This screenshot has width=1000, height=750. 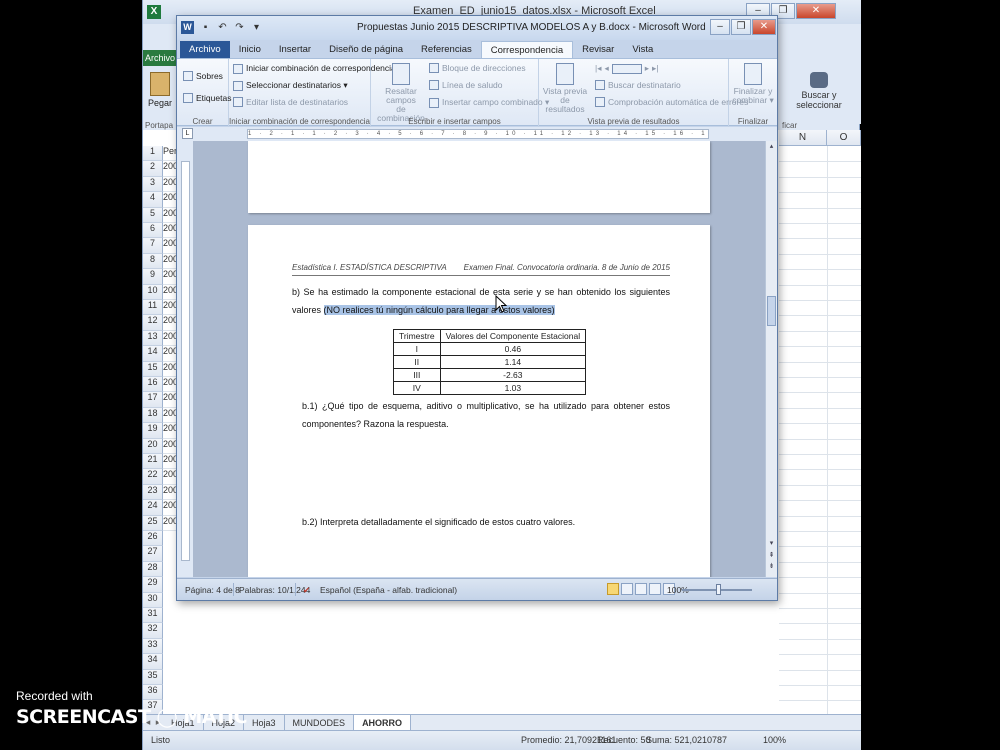 I want to click on sheet-tab-mundodes: MUNDODES, so click(x=320, y=722).